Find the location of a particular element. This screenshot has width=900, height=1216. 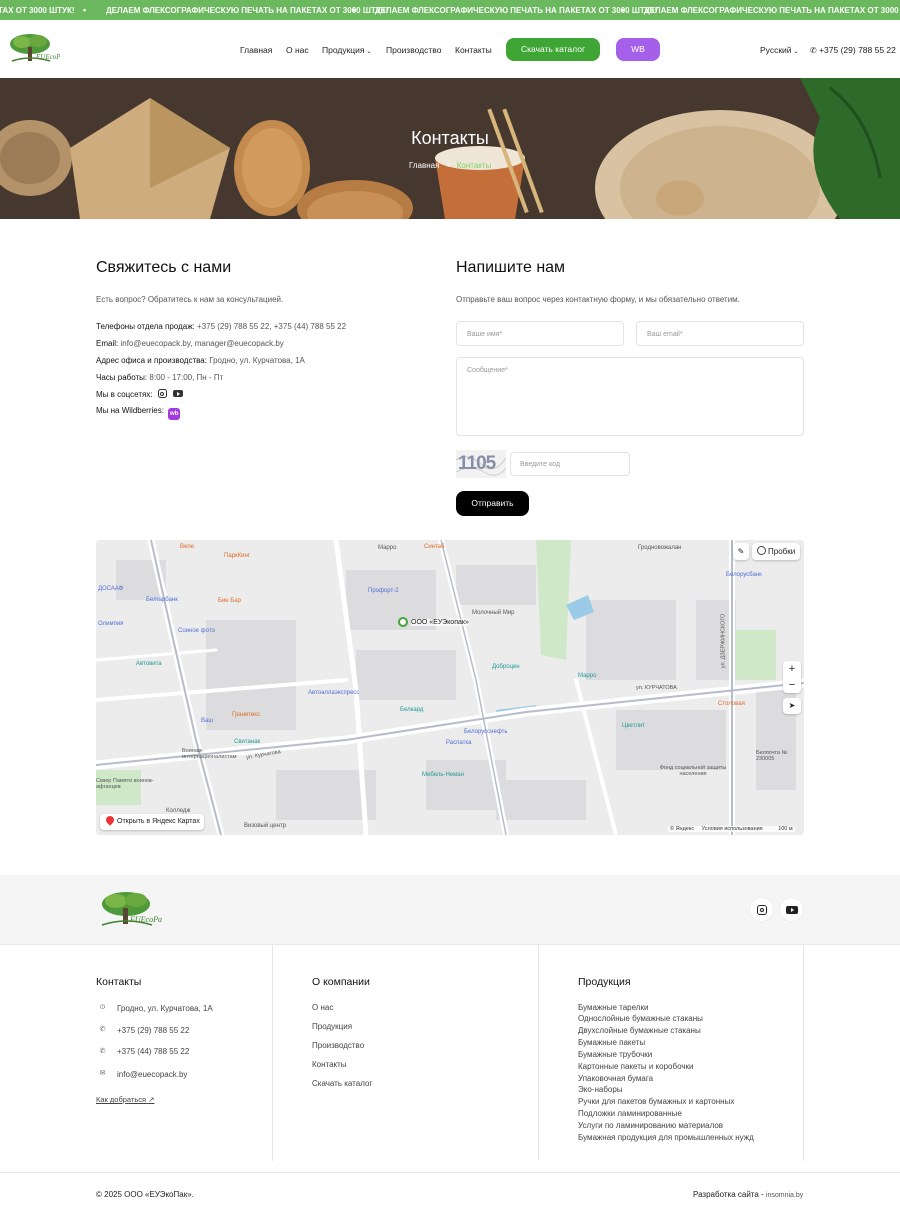

footer-about-link: Производство is located at coordinates (338, 1045).